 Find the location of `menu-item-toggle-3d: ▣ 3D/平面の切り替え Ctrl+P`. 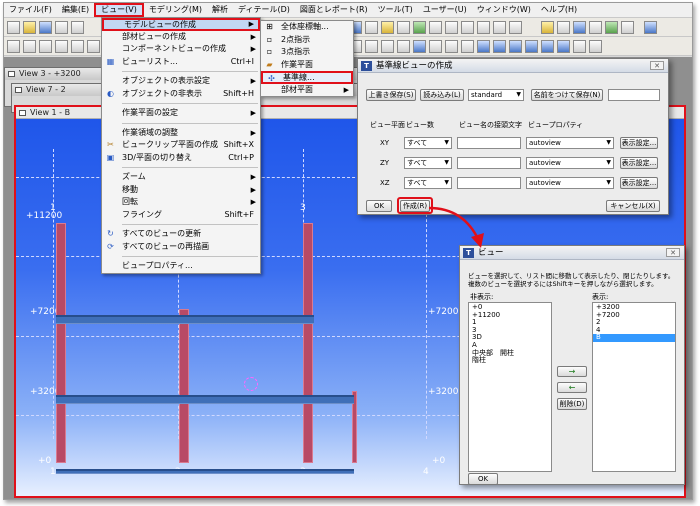

menu-item-toggle-3d: ▣ 3D/平面の切り替え Ctrl+P is located at coordinates (181, 158).